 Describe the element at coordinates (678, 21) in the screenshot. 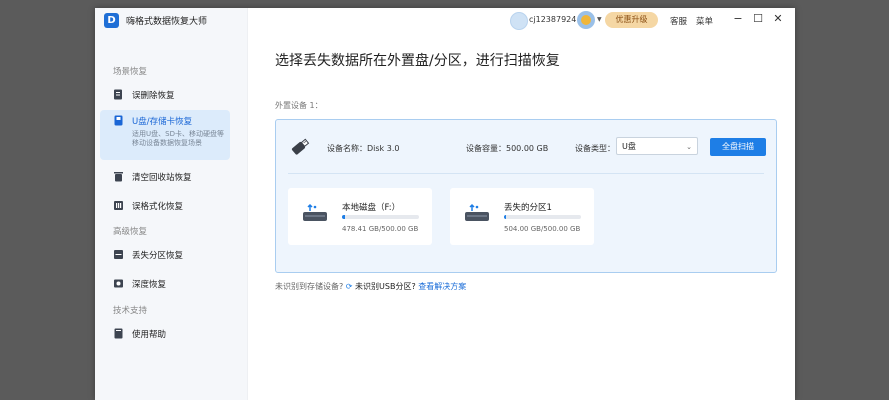

I see `service-link: 客服` at that location.